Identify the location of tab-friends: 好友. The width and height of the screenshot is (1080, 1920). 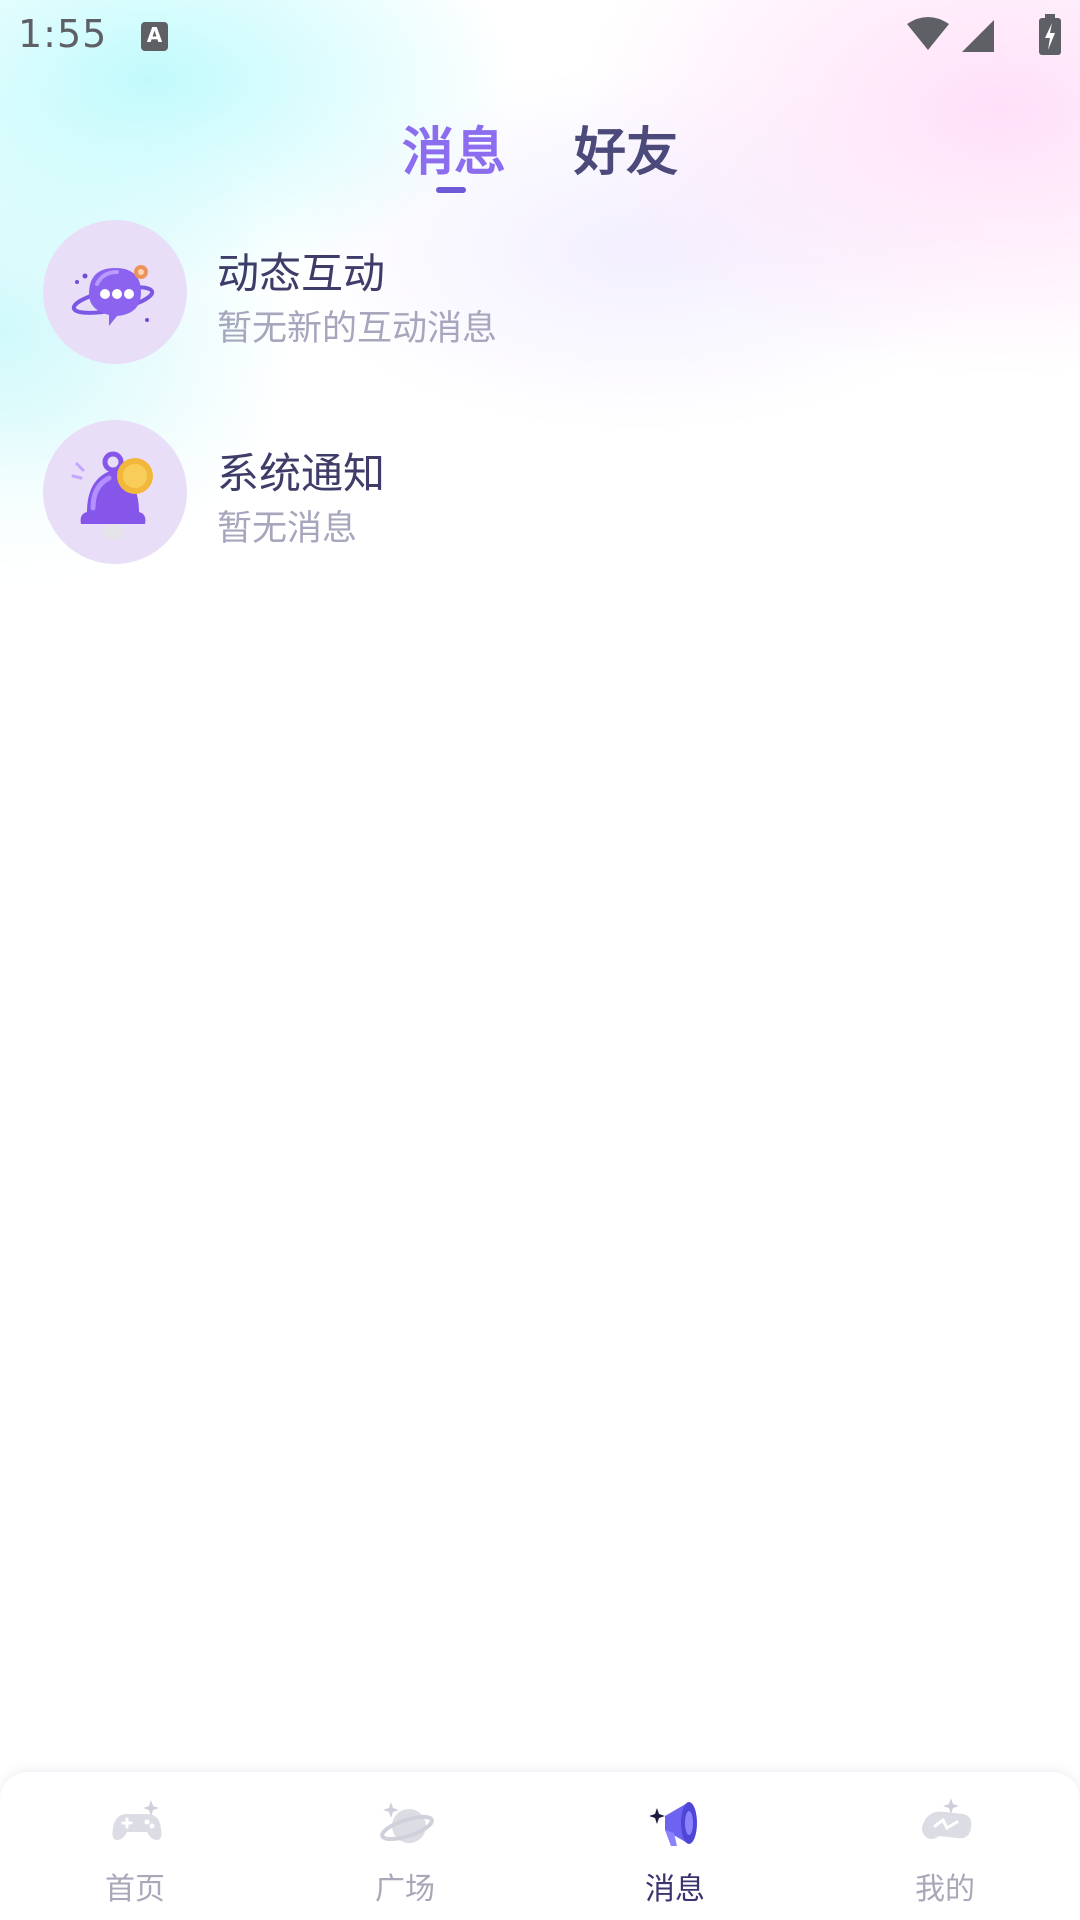
(626, 147).